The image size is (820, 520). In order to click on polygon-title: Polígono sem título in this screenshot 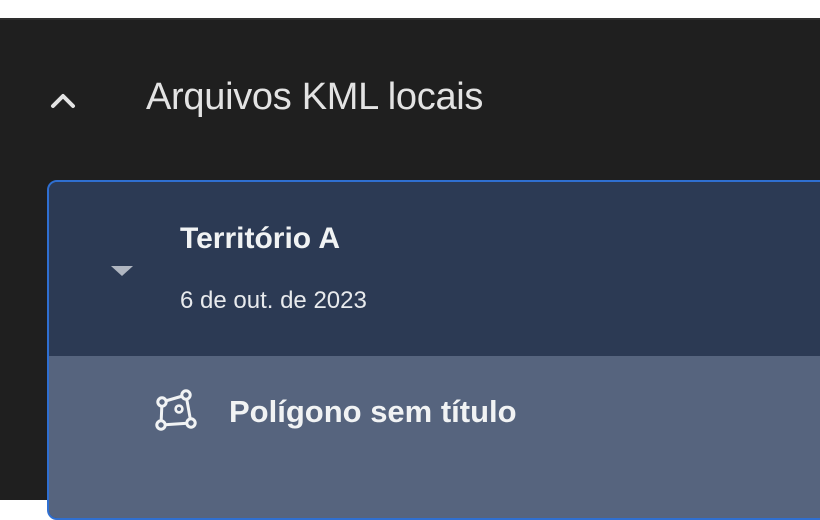, I will do `click(373, 411)`.